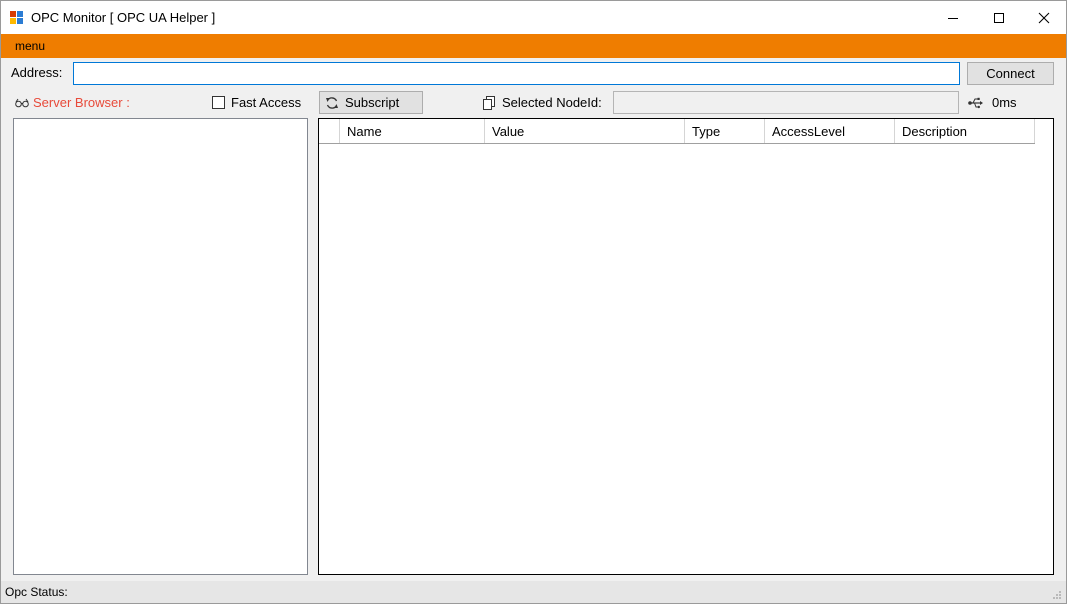 The width and height of the screenshot is (1067, 604). Describe the element at coordinates (585, 131) in the screenshot. I see `column-header-value: Value` at that location.